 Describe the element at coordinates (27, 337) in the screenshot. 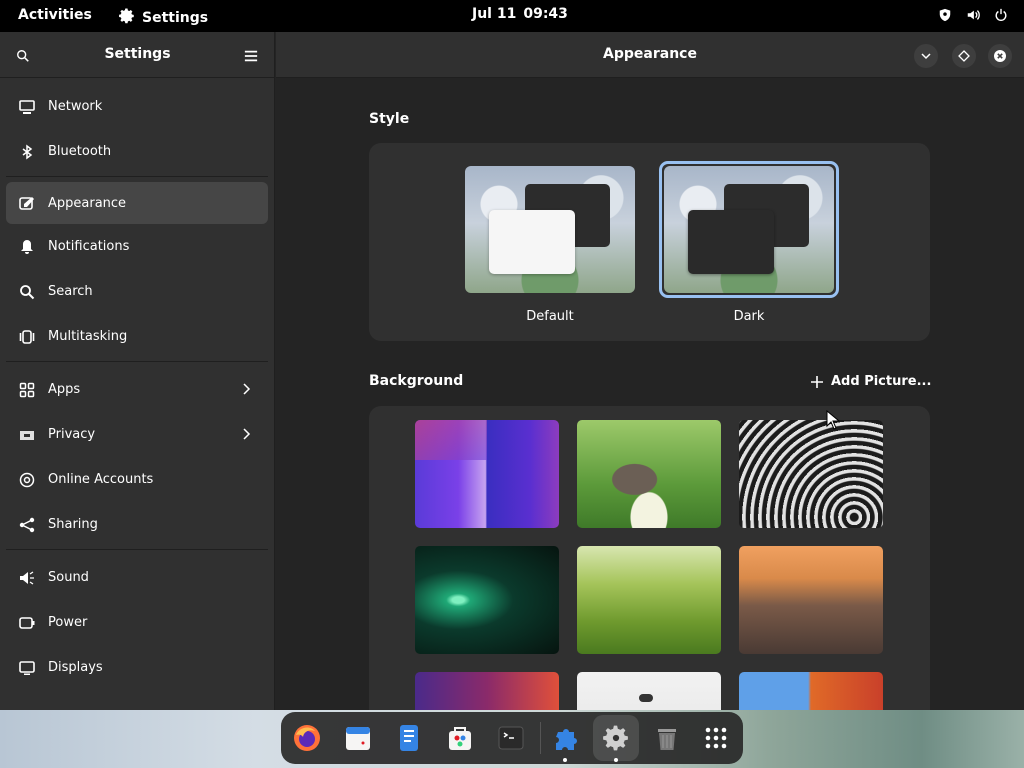

I see `multitasking-icon` at that location.